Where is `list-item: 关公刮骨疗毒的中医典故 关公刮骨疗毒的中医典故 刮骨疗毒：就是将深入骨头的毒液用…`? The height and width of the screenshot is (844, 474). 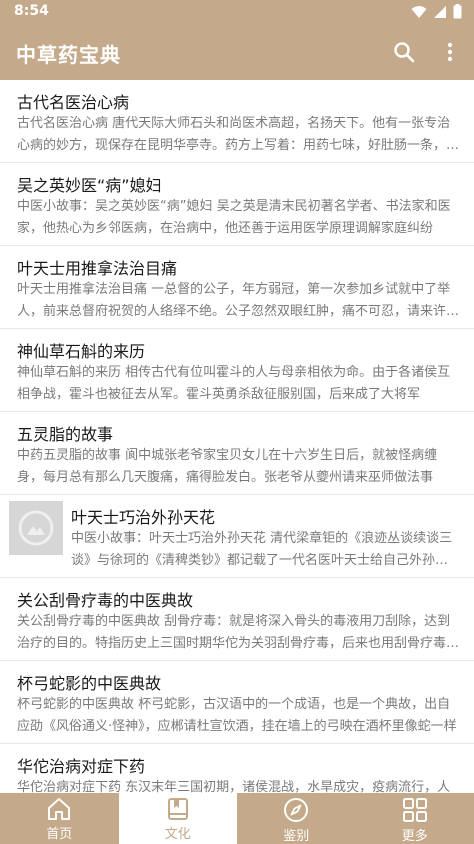 list-item: 关公刮骨疗毒的中医典故 关公刮骨疗毒的中医典故 刮骨疗毒：就是将深入骨头的毒液用… is located at coordinates (237, 619).